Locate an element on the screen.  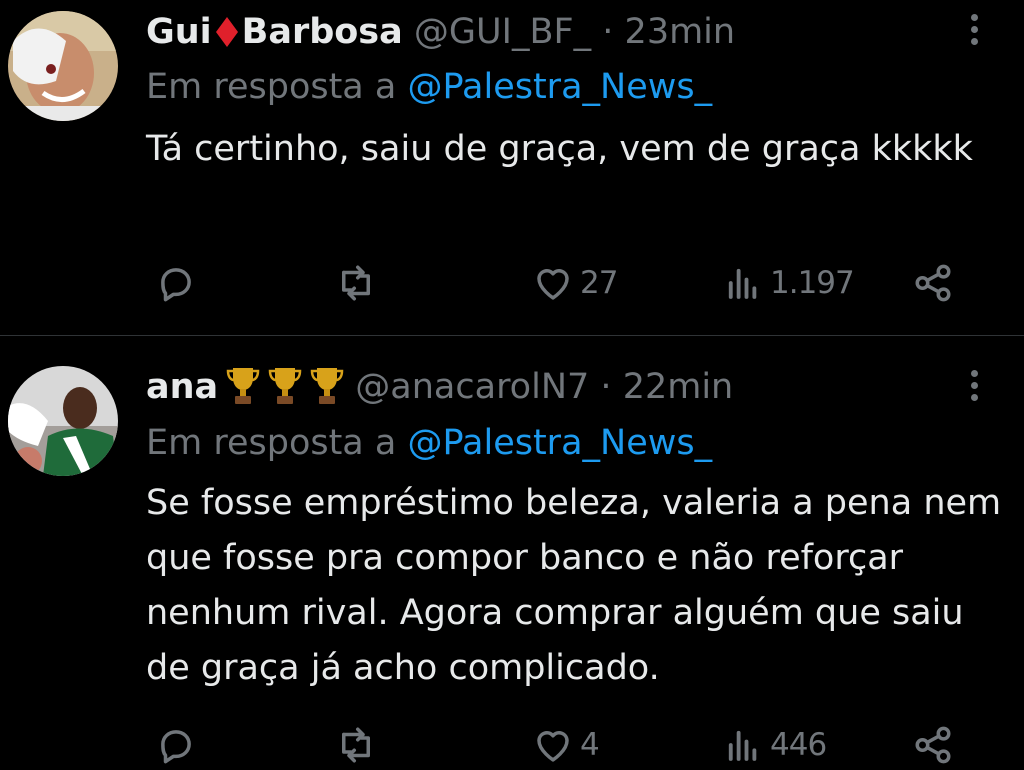
action-bar: 4 446 is located at coordinates (512, 745).